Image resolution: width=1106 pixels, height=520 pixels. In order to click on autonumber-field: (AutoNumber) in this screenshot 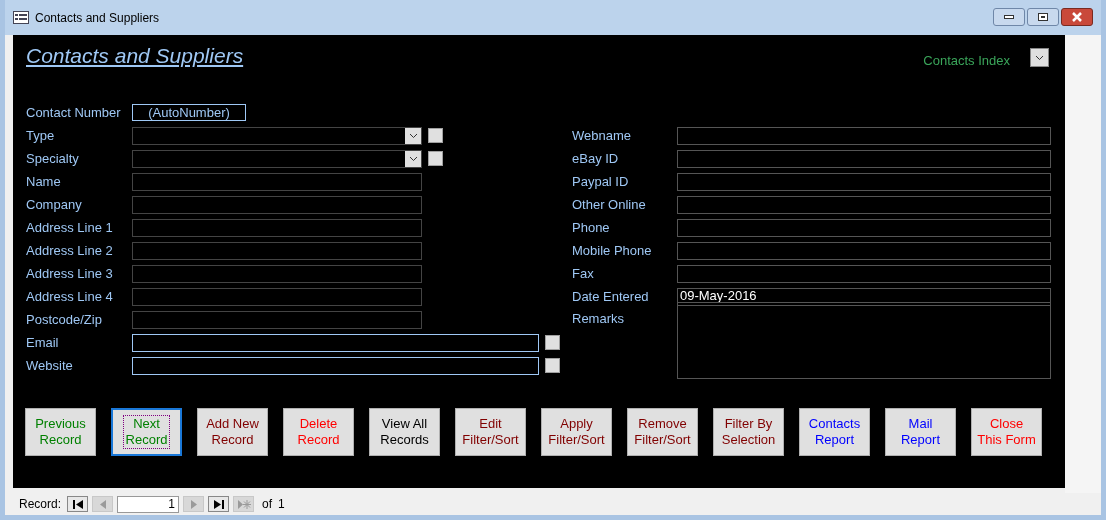, I will do `click(189, 112)`.